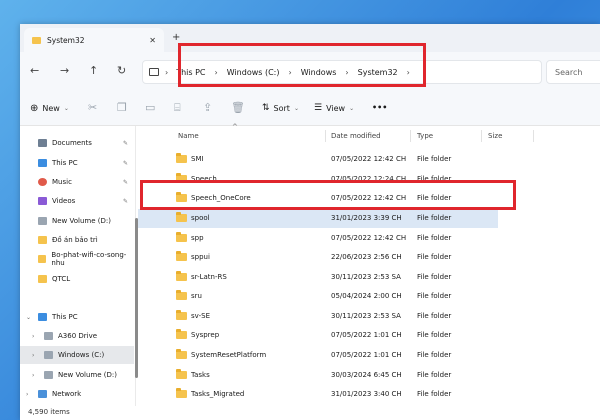 The height and width of the screenshot is (420, 600). Describe the element at coordinates (177, 108) in the screenshot. I see `rename-icon: ⌸` at that location.